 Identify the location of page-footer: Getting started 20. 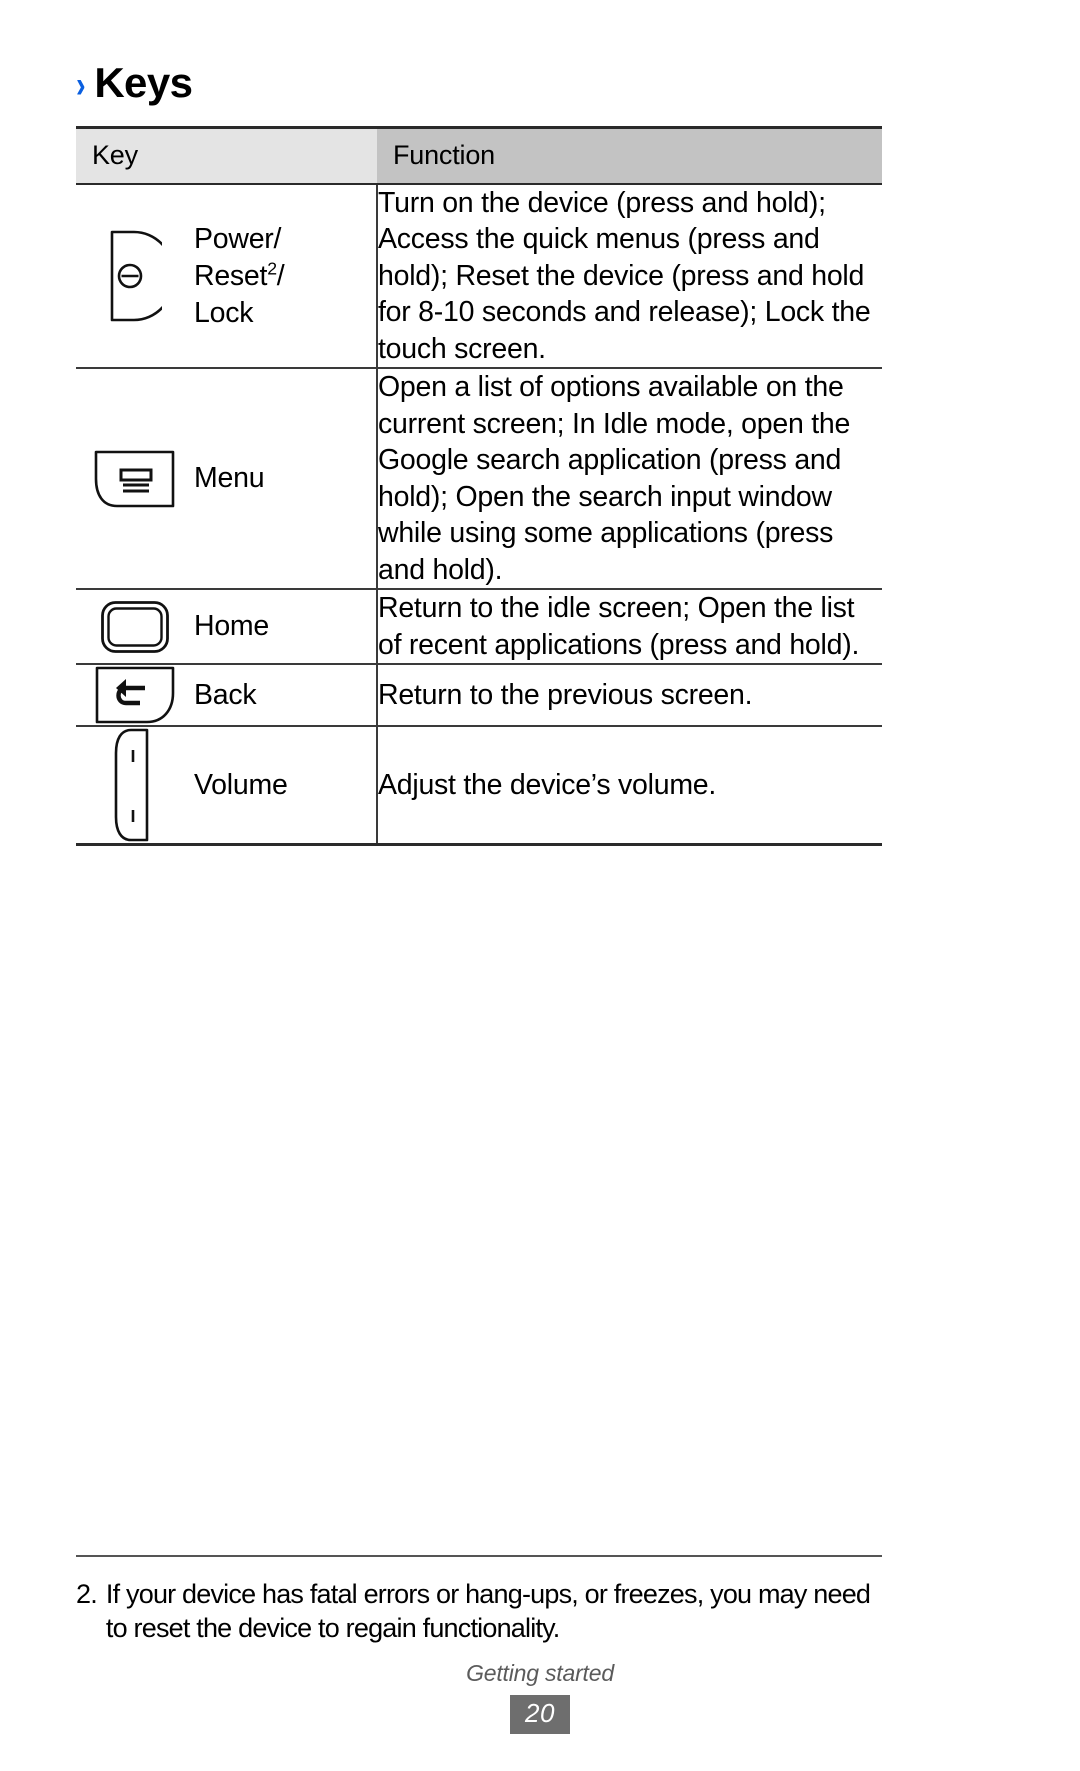
(540, 1697).